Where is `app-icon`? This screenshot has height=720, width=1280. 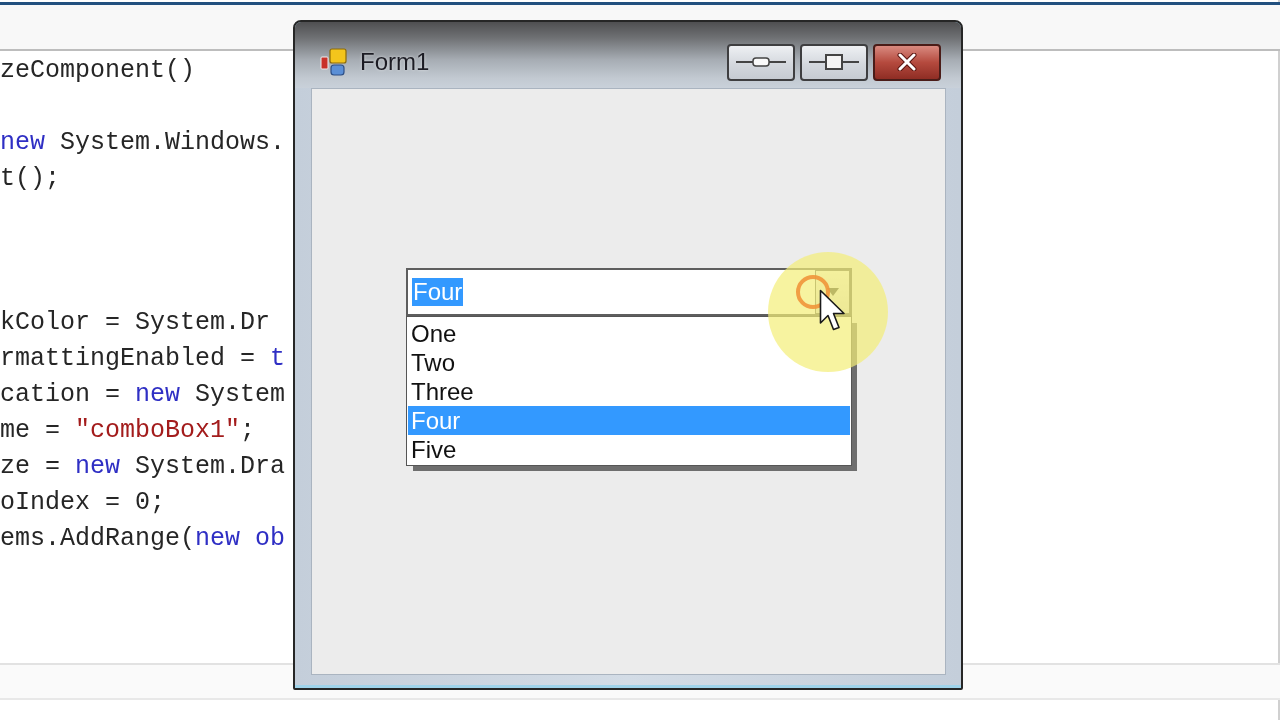
app-icon is located at coordinates (334, 62).